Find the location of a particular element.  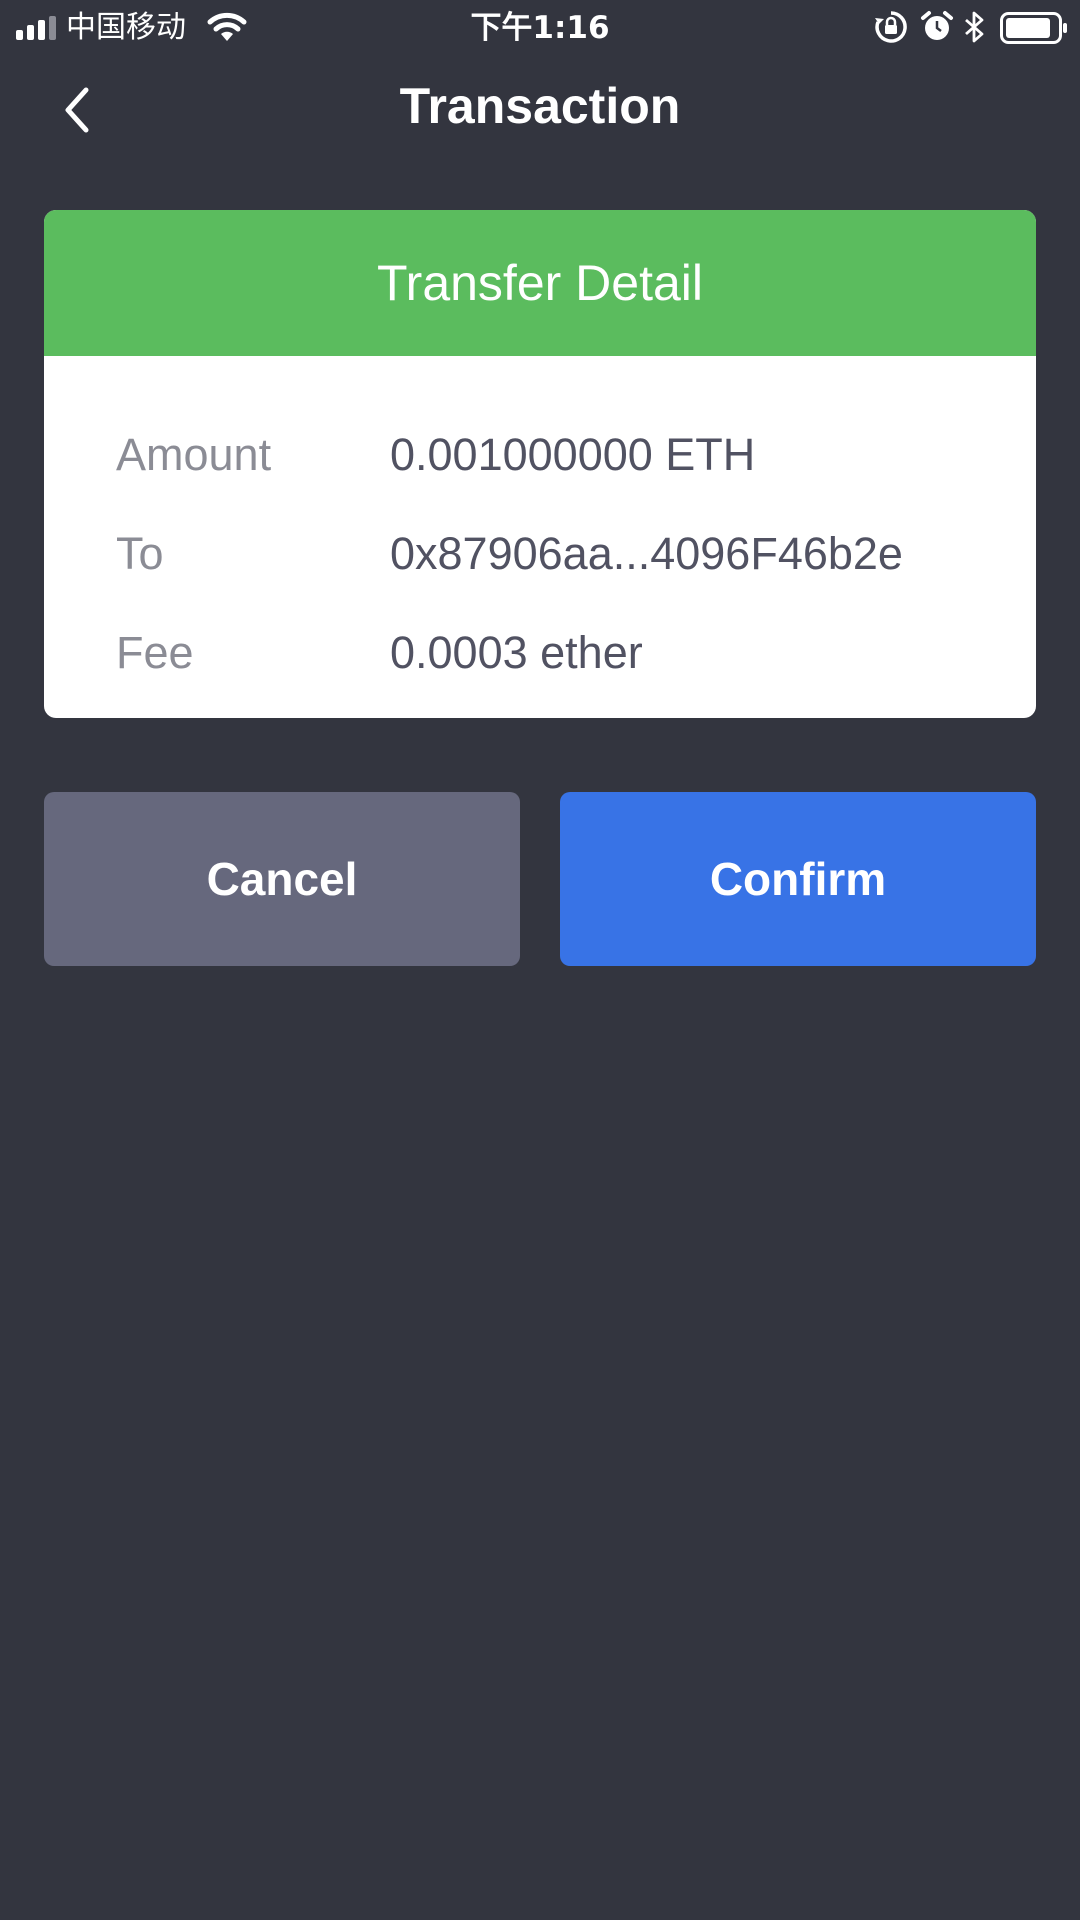

confirm-button: Confirm is located at coordinates (798, 879).